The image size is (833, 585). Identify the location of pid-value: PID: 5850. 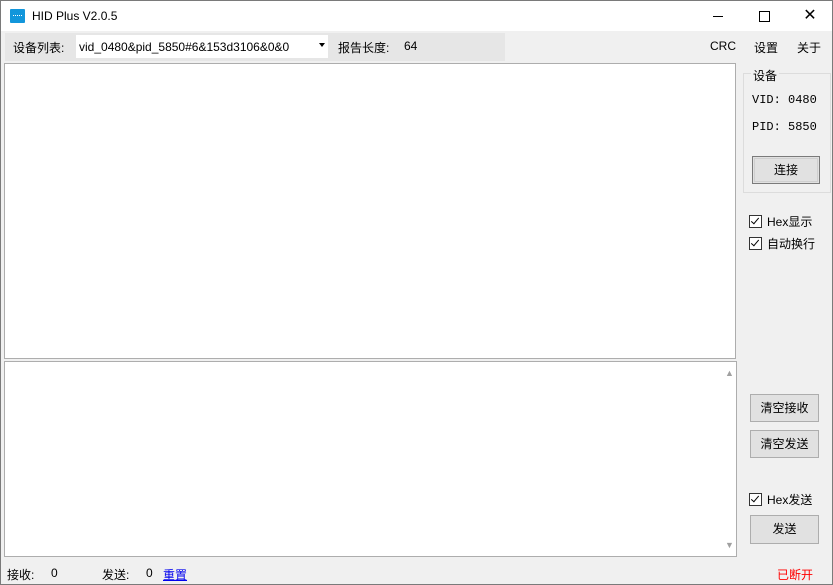
(784, 127).